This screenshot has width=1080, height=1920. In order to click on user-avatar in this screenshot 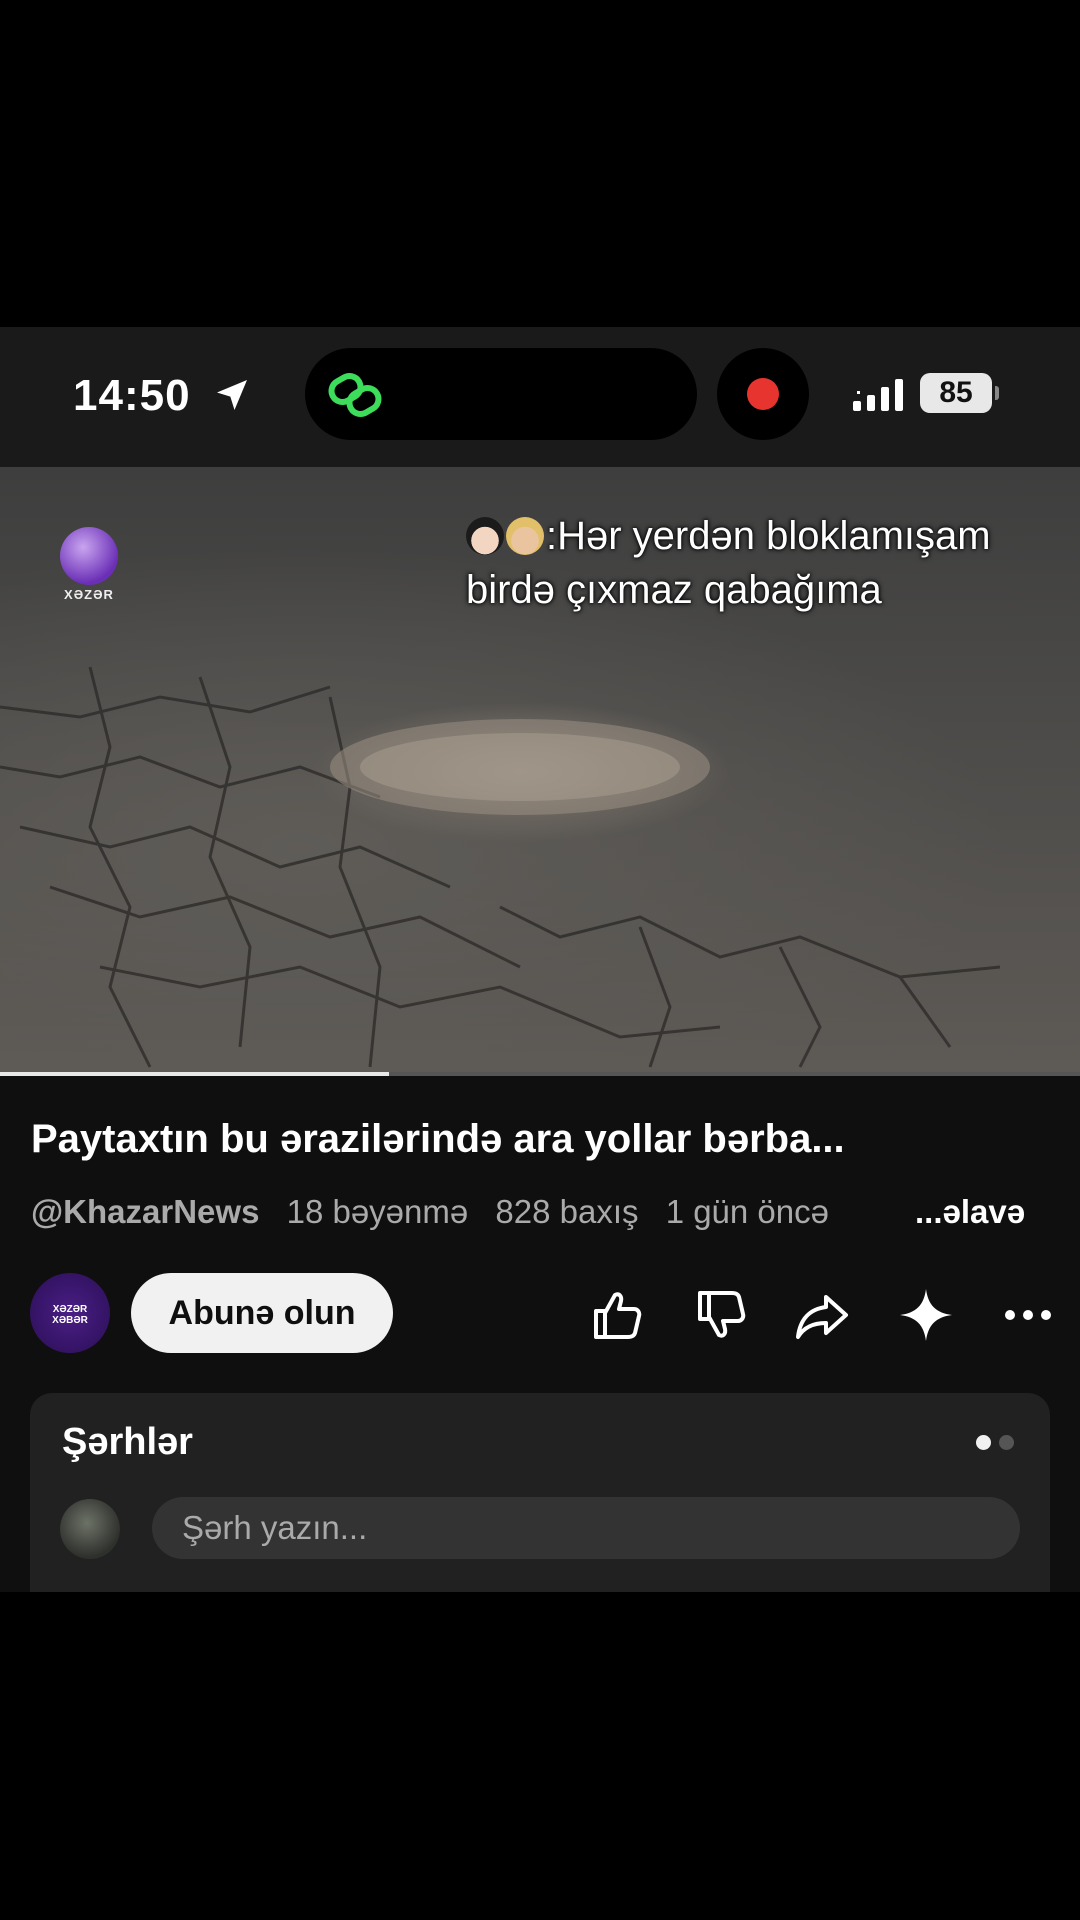, I will do `click(90, 1529)`.